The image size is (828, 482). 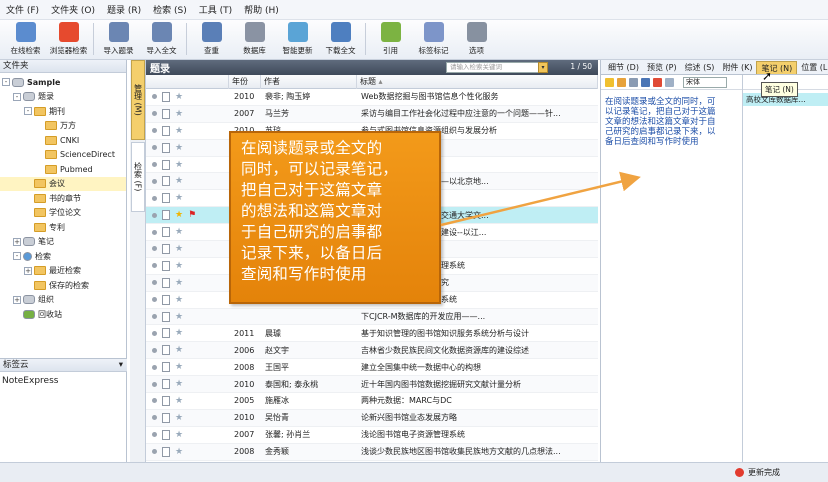 What do you see at coordinates (309, 81) in the screenshot?
I see `column-author: 作者` at bounding box center [309, 81].